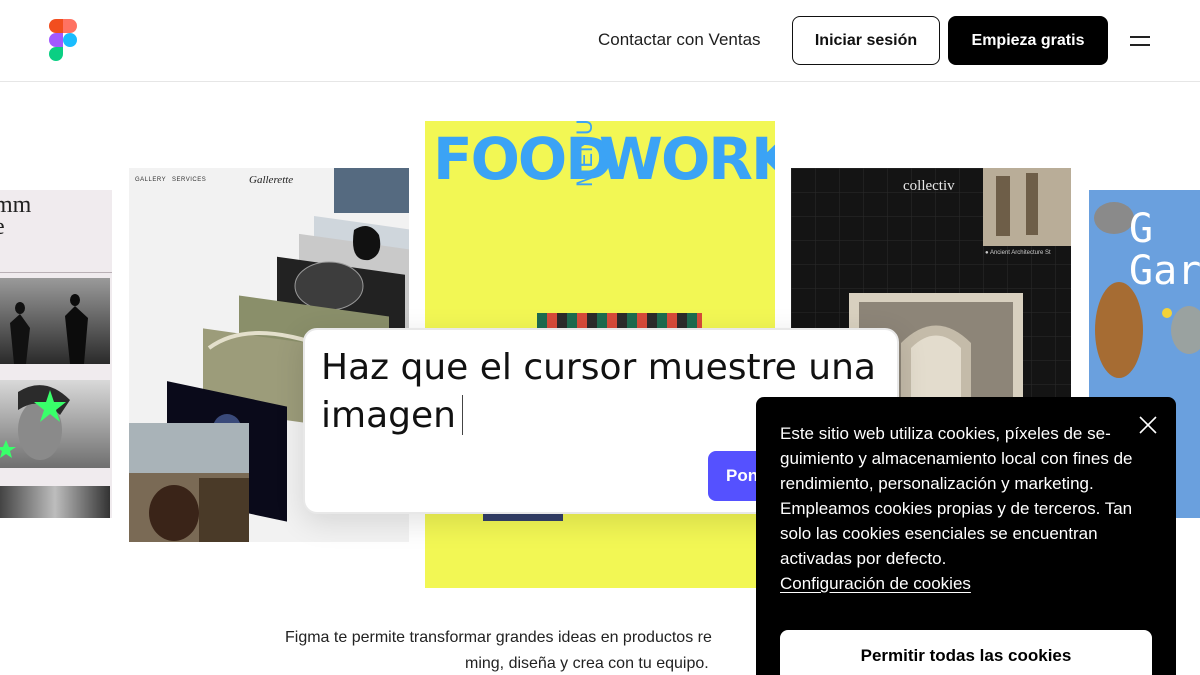 This screenshot has width=1200, height=675. Describe the element at coordinates (1018, 253) in the screenshot. I see `collectiv-caption: ● Ancient Architecture St` at that location.